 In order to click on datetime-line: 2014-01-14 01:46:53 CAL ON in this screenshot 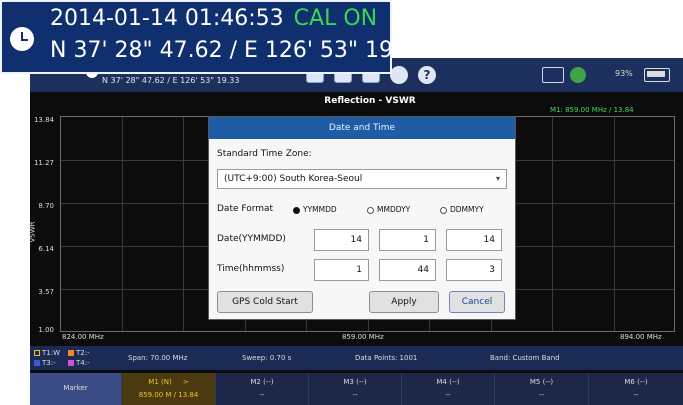, I will do `click(213, 18)`.